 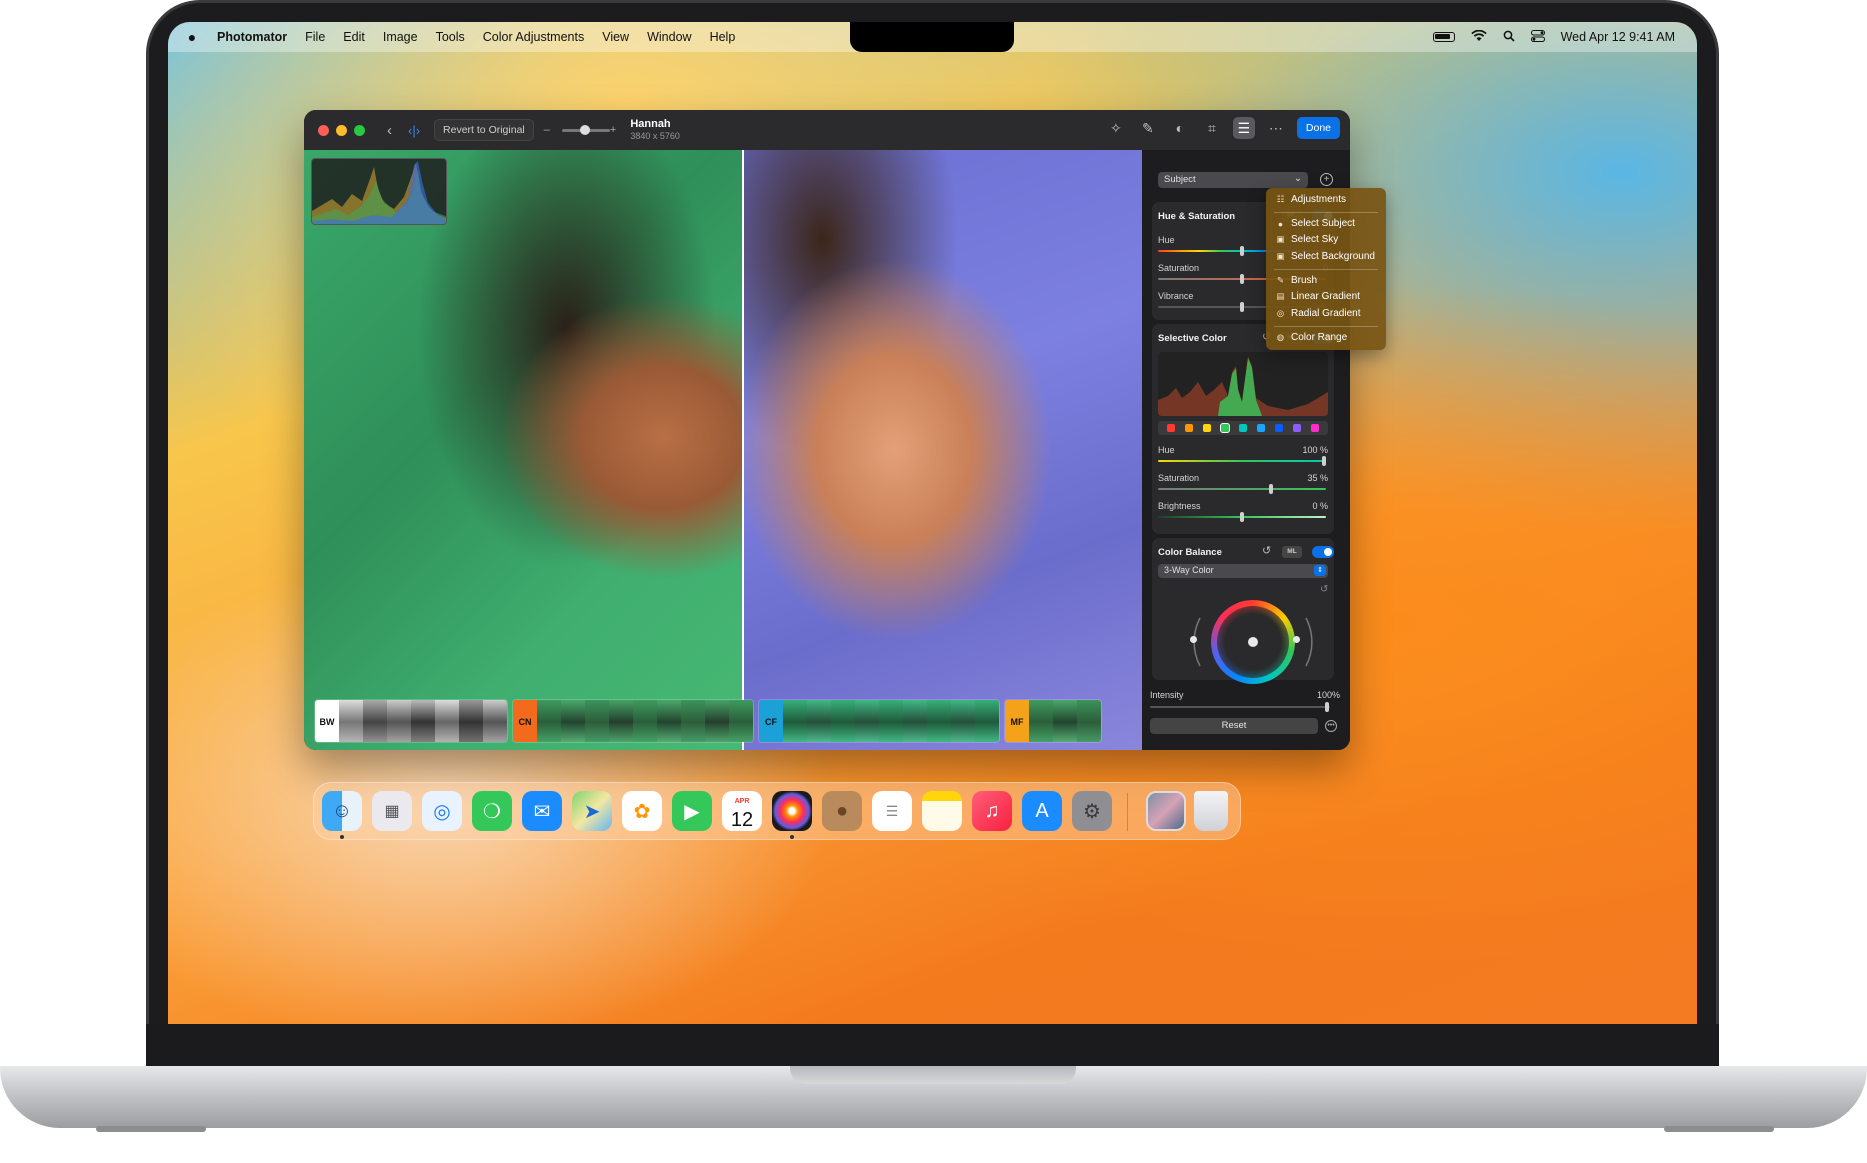 What do you see at coordinates (1271, 489) in the screenshot?
I see `selective-saturation-knob` at bounding box center [1271, 489].